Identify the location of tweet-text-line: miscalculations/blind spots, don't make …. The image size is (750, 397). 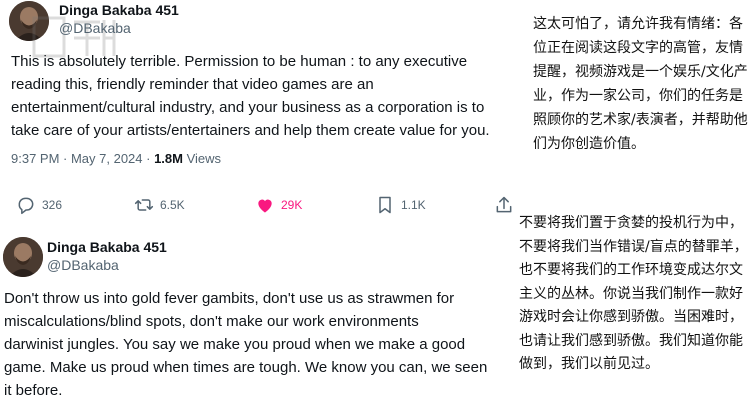
(211, 321).